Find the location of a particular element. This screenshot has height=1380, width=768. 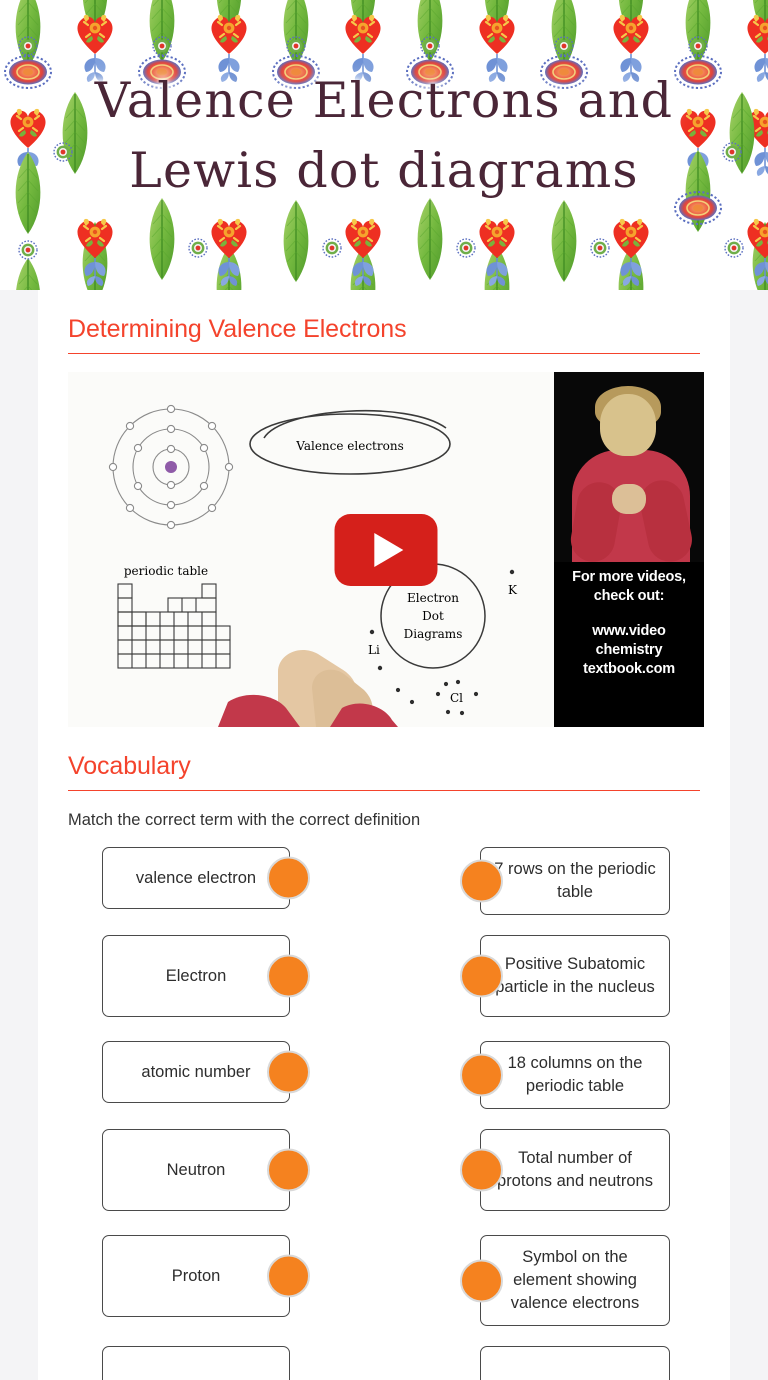

match-term-box: Electron is located at coordinates (206, 976).